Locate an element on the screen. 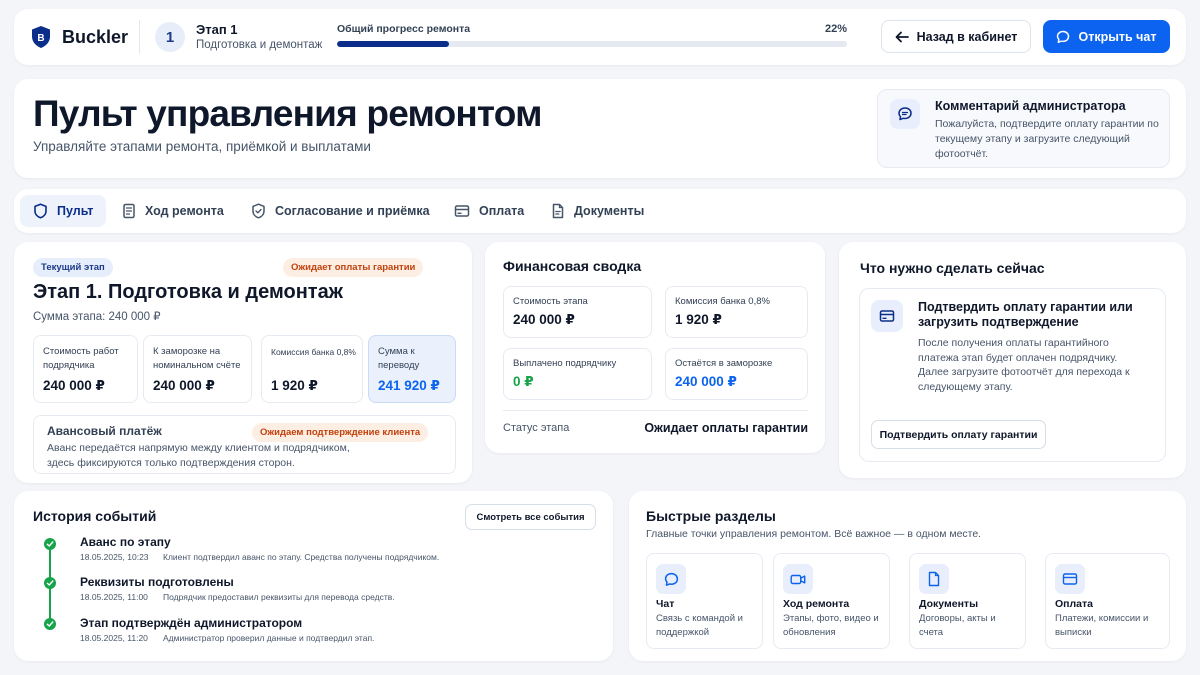 Image resolution: width=1200 pixels, height=675 pixels. back-to-cabinet-button: Назад в кабинет is located at coordinates (956, 36).